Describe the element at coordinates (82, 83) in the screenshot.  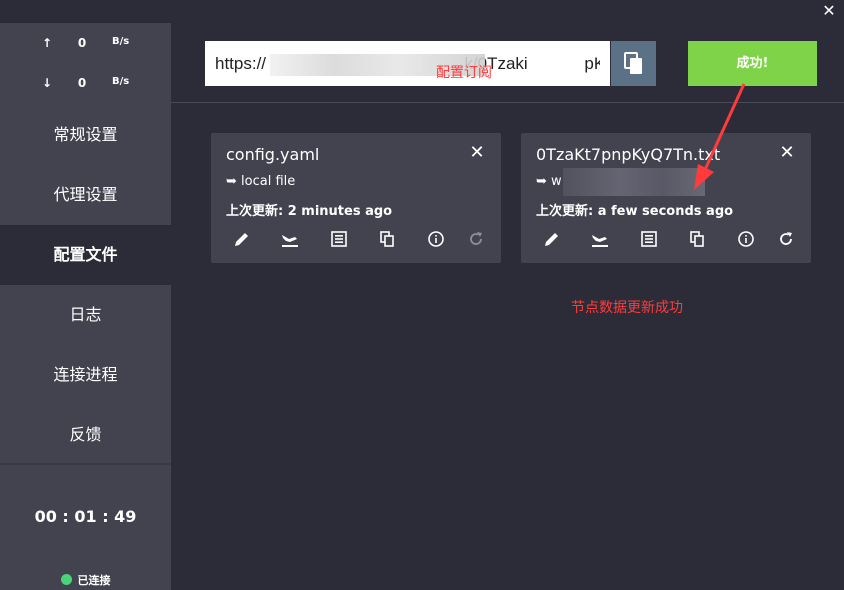
I see `download-value: 0` at that location.